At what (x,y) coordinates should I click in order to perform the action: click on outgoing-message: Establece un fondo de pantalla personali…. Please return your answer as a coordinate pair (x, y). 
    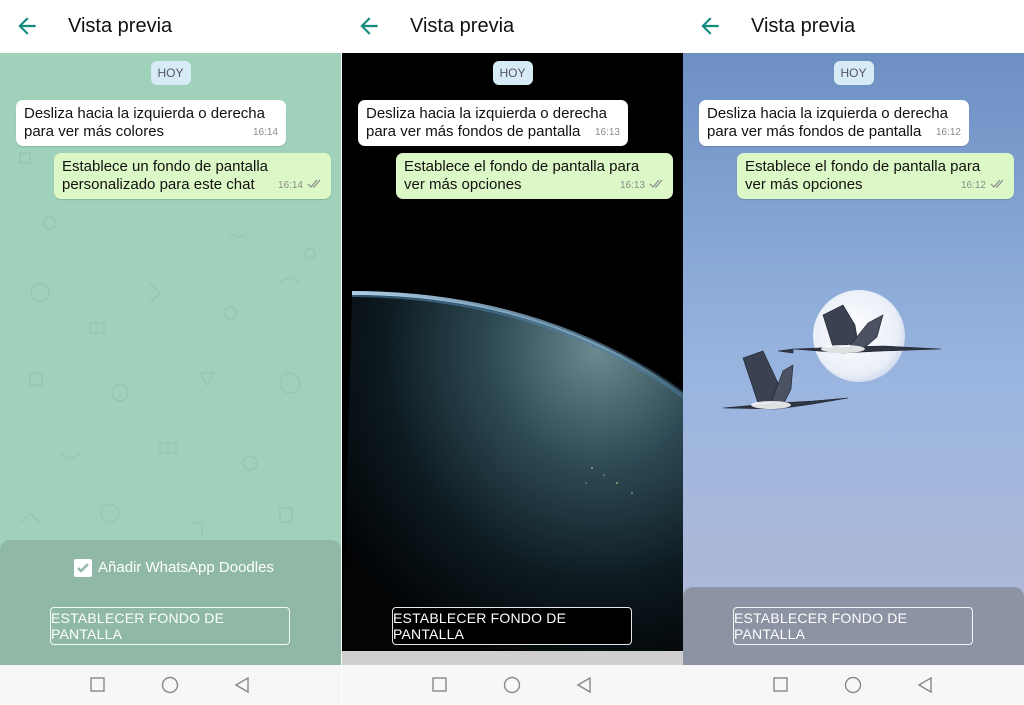
    Looking at the image, I should click on (192, 176).